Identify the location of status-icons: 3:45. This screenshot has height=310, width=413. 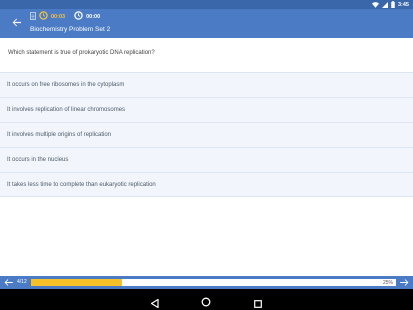
(390, 4).